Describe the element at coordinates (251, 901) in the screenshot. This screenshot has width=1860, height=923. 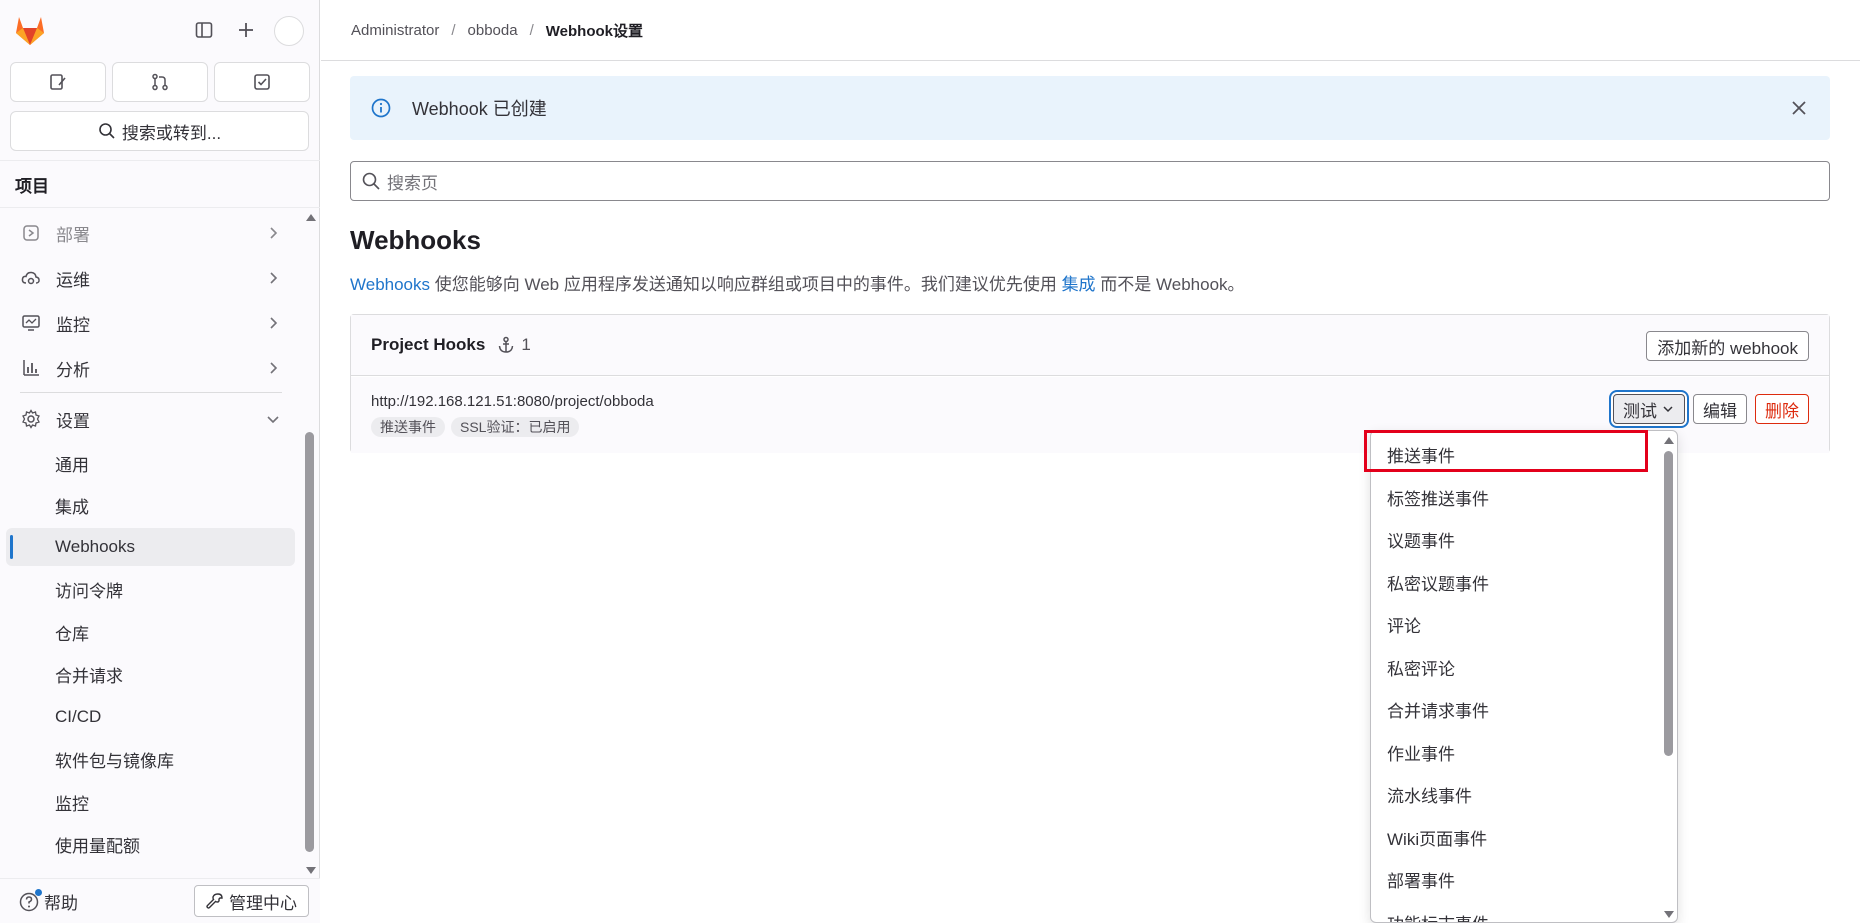
I see `admin-area-button: 管理中心` at that location.